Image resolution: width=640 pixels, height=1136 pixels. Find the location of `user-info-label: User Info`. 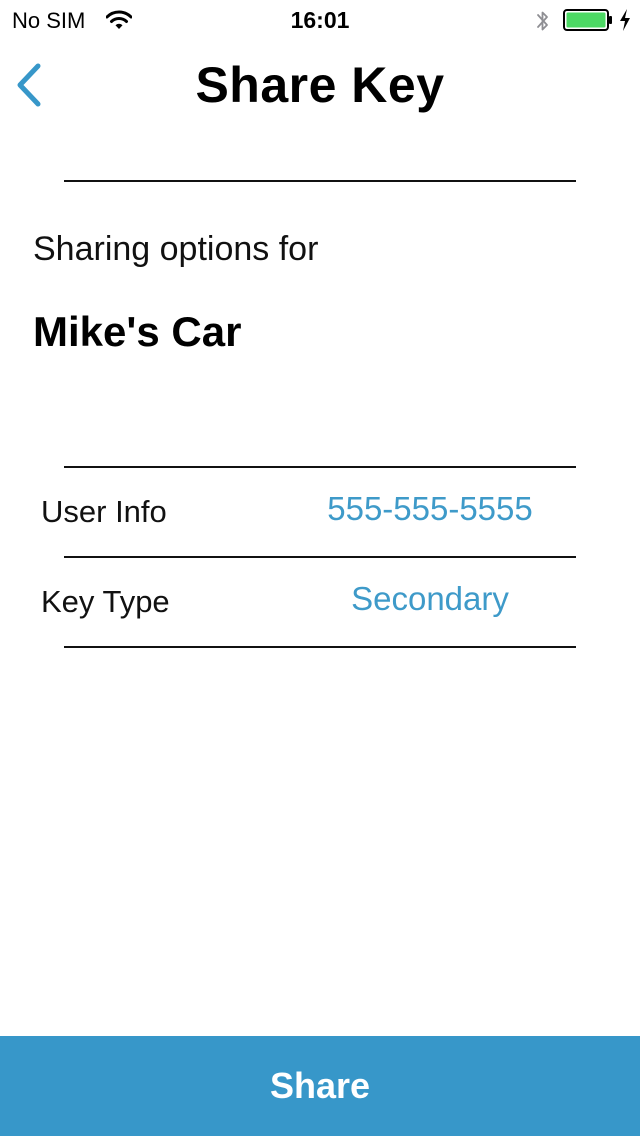

user-info-label: User Info is located at coordinates (104, 511).